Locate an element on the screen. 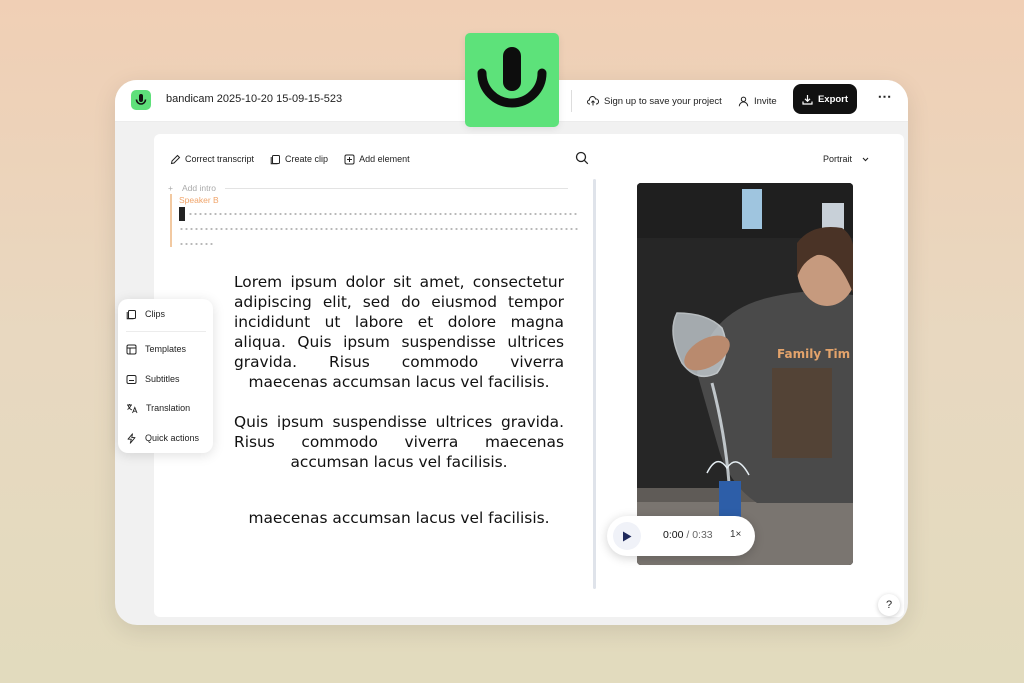 This screenshot has height=683, width=1024. more-options-button: ⋯ is located at coordinates (884, 99).